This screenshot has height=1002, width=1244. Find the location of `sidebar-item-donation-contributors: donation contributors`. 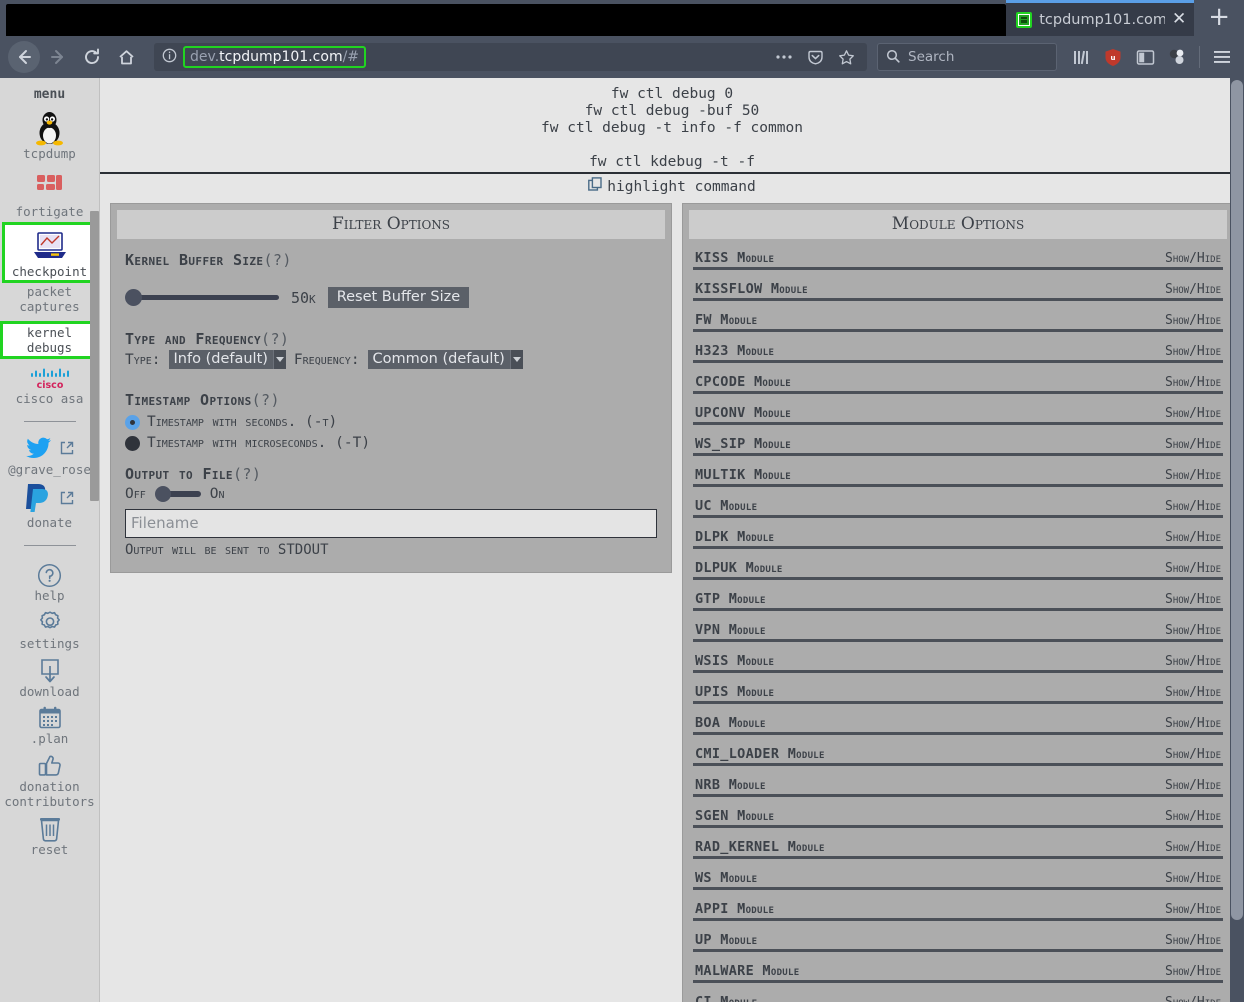

sidebar-item-donation-contributors: donation contributors is located at coordinates (49, 780).